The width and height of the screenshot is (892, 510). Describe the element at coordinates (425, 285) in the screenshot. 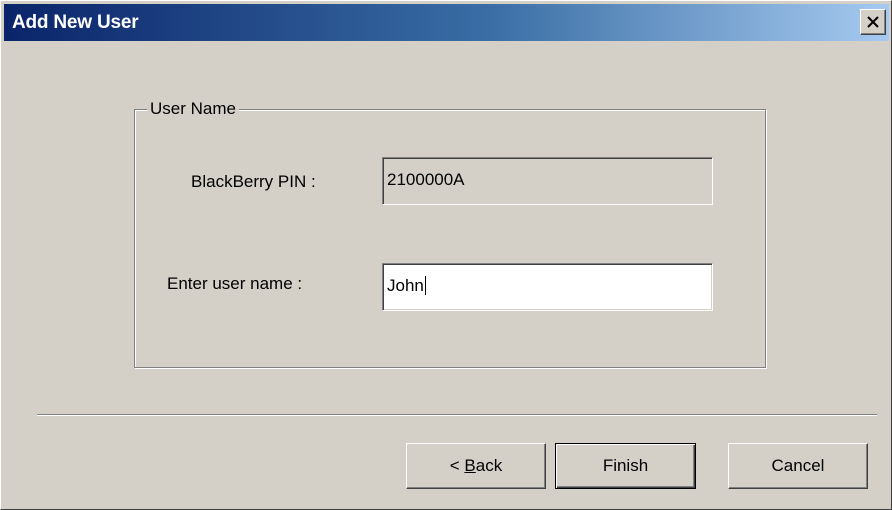

I see `text-caret` at that location.